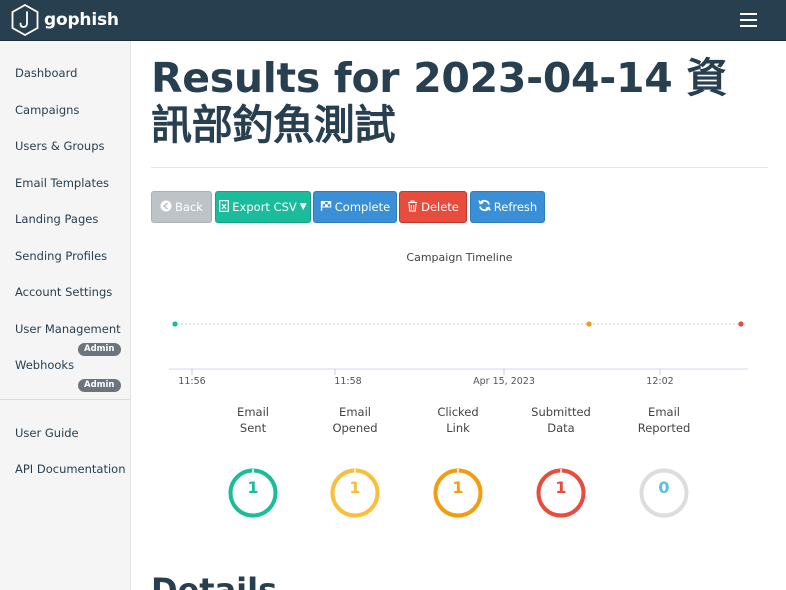 The height and width of the screenshot is (590, 786). What do you see at coordinates (253, 420) in the screenshot?
I see `stat-label-email-sent: Email Sent` at bounding box center [253, 420].